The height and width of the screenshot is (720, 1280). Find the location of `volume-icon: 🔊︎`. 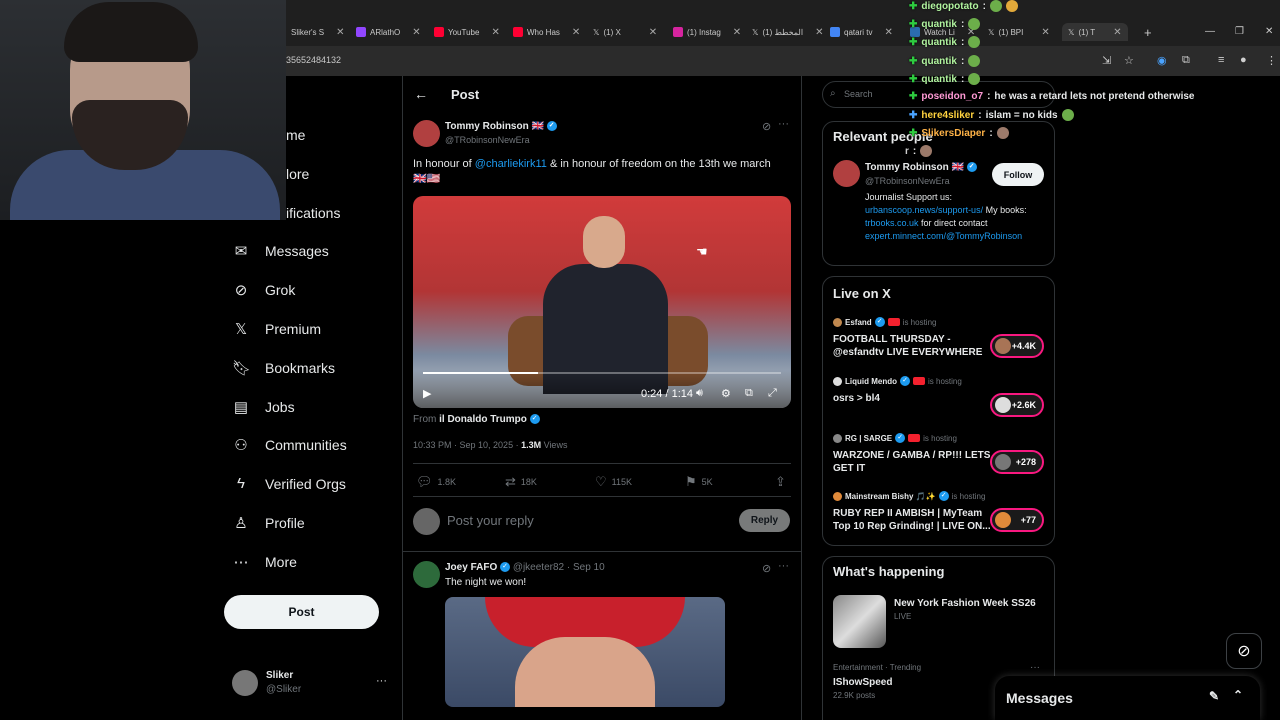

volume-icon: 🔊︎ is located at coordinates (699, 393).